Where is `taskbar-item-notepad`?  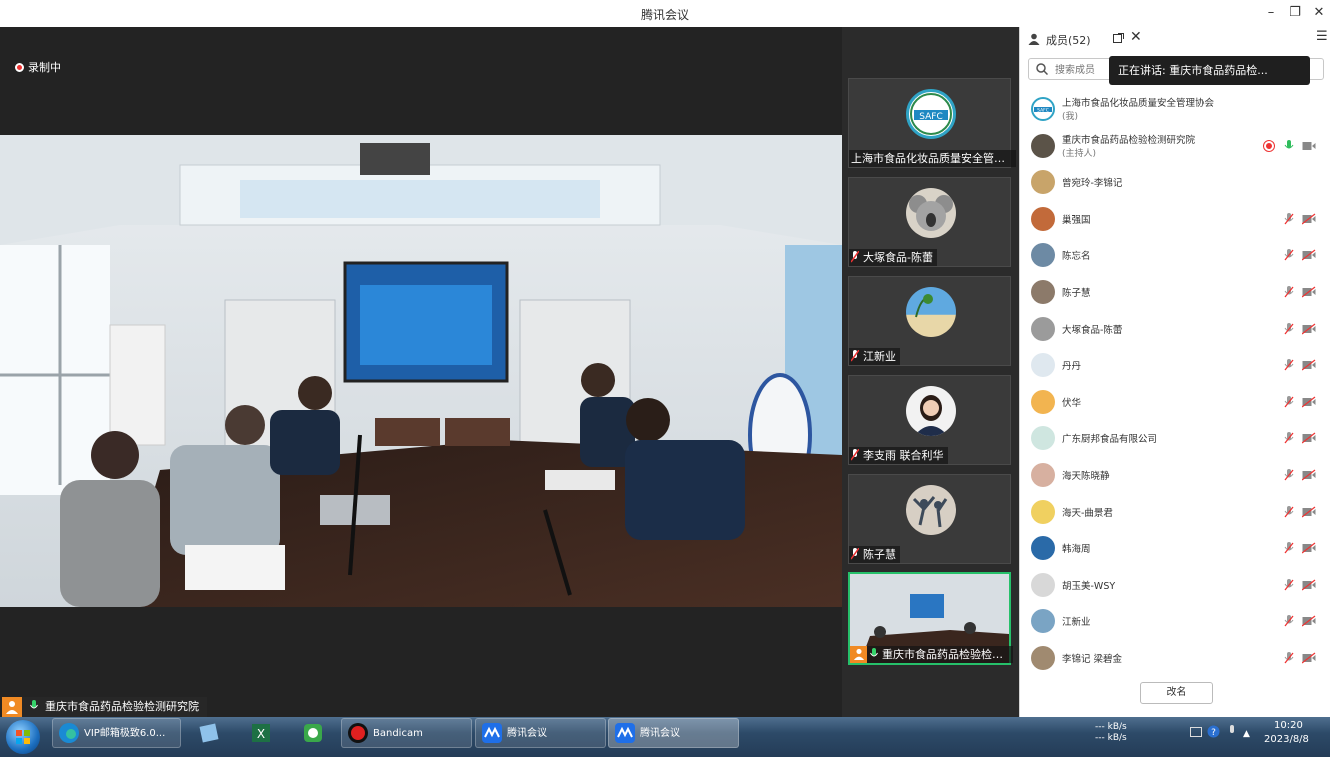
taskbar-item-notepad is located at coordinates (208, 733).